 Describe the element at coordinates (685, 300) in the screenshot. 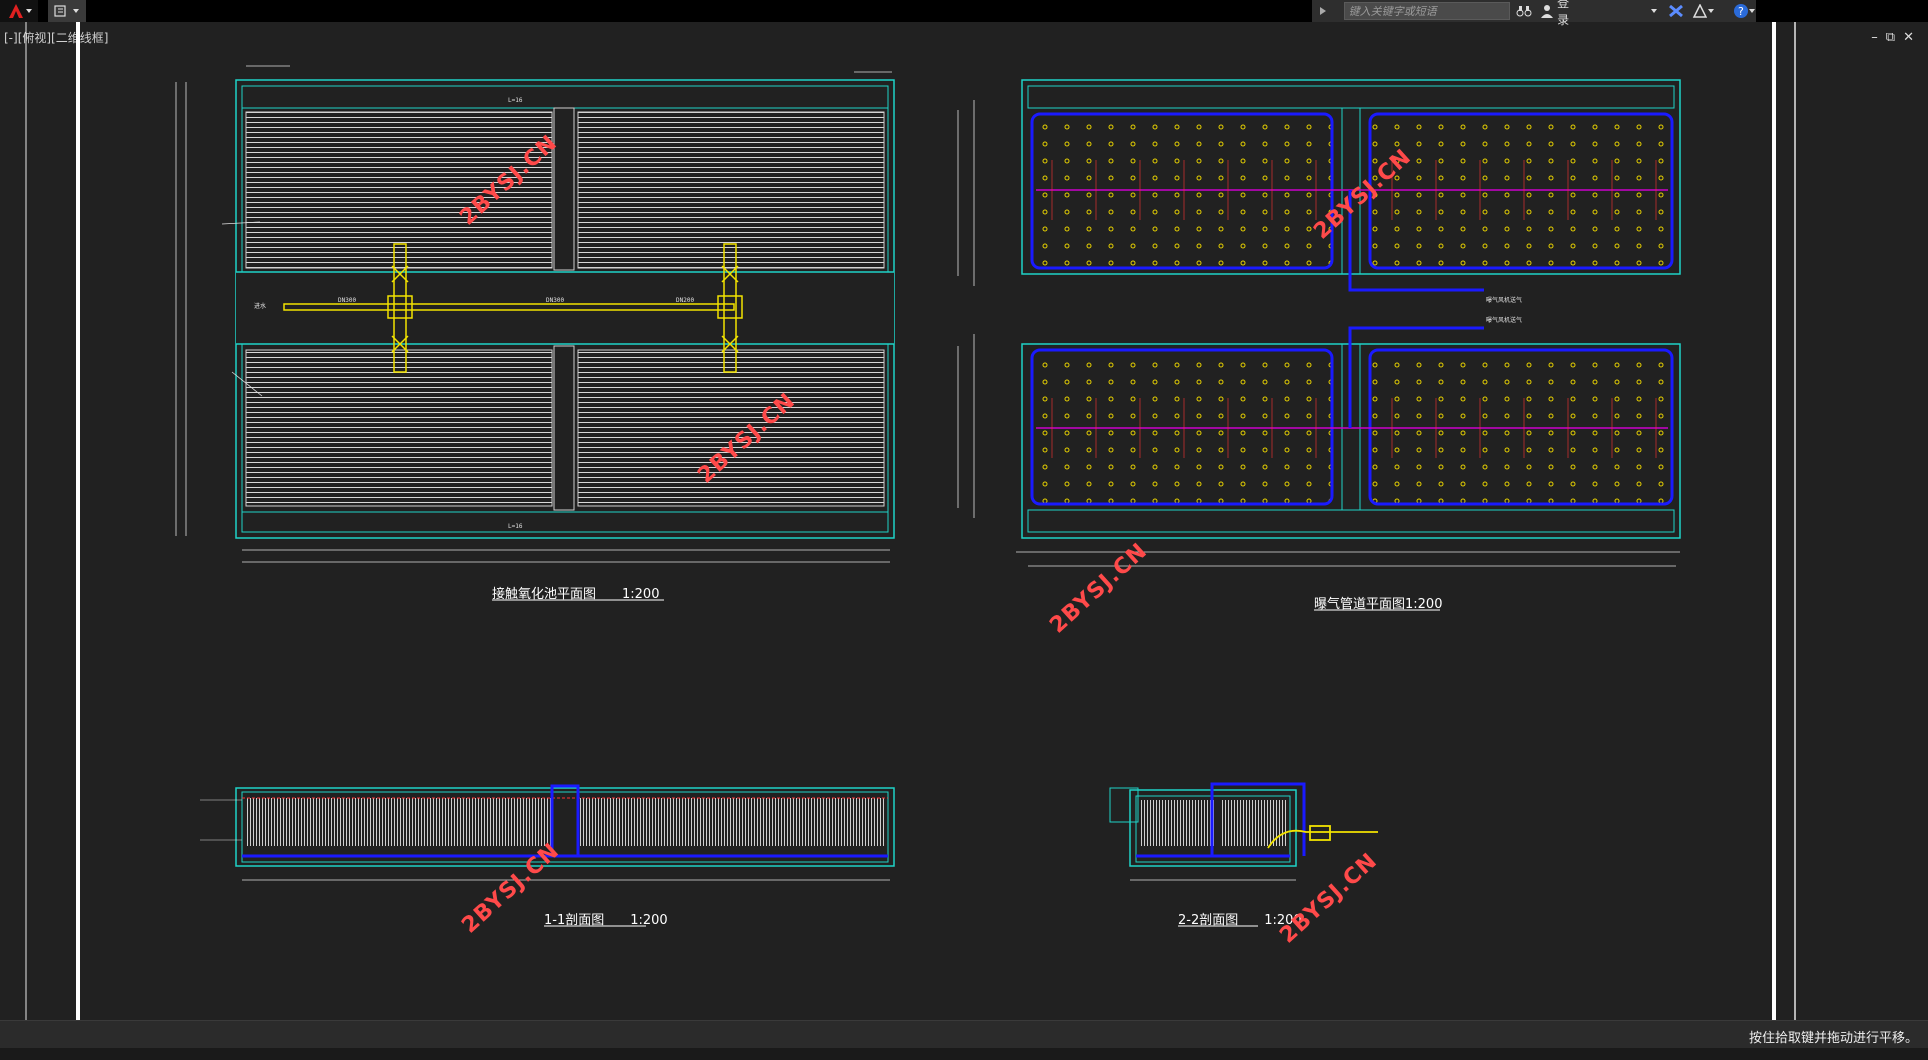

I see `svg-text: DN200` at that location.